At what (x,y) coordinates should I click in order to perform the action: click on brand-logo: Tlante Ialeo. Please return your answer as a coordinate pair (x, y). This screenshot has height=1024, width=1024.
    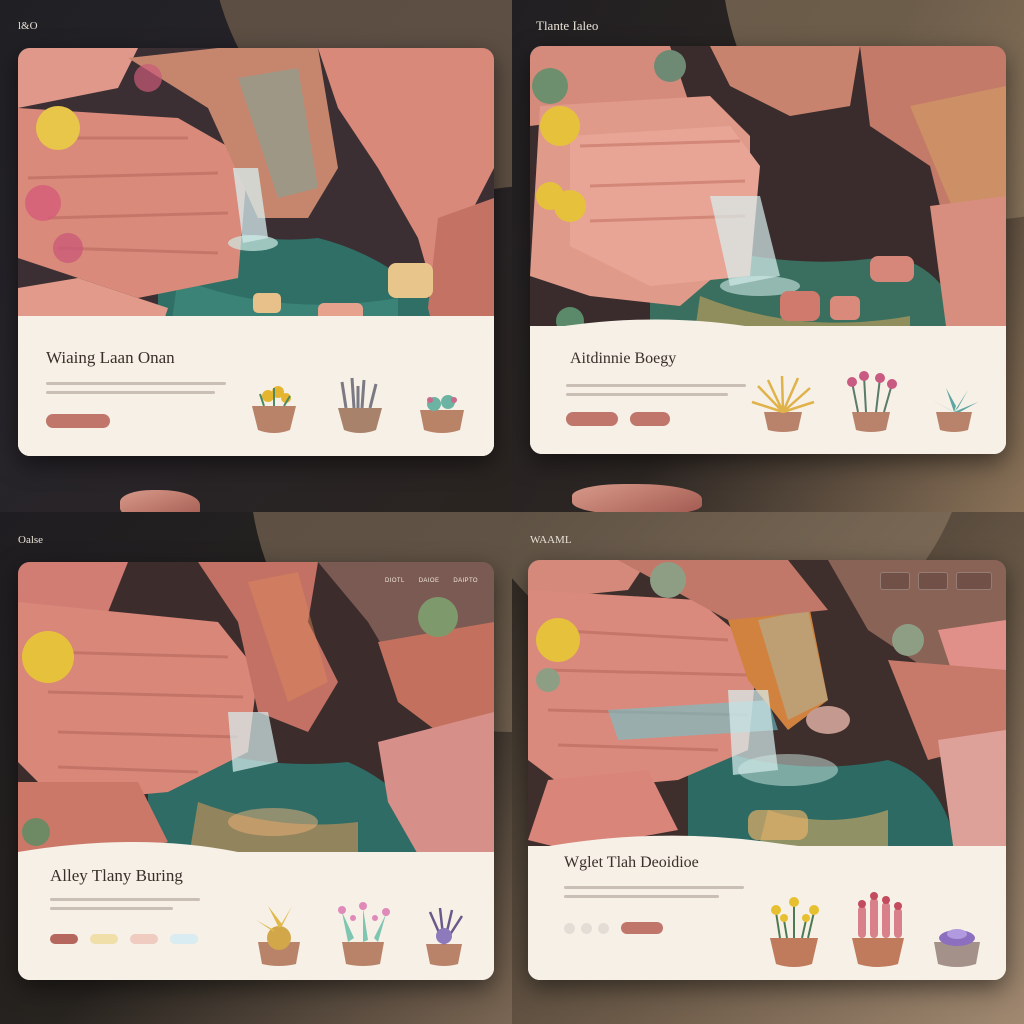
    Looking at the image, I should click on (567, 26).